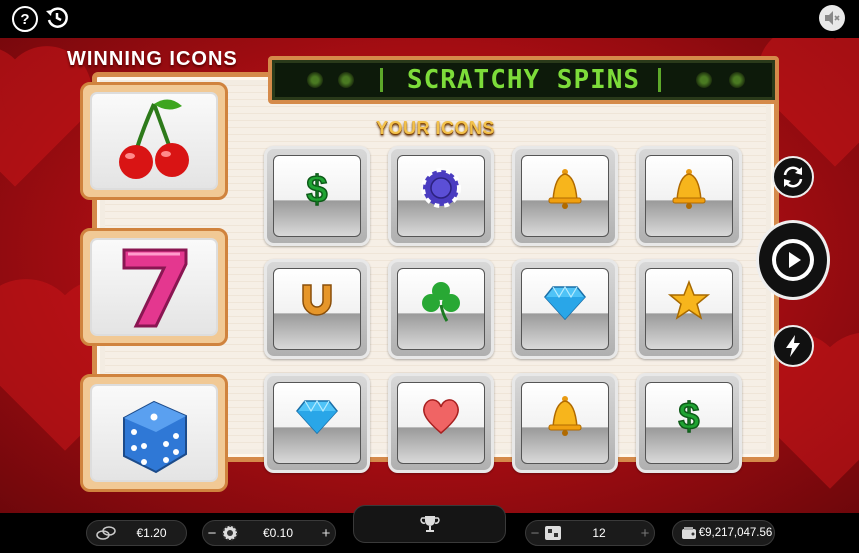 Image resolution: width=859 pixels, height=553 pixels. What do you see at coordinates (317, 300) in the screenshot?
I see `horseshoe-icon` at bounding box center [317, 300].